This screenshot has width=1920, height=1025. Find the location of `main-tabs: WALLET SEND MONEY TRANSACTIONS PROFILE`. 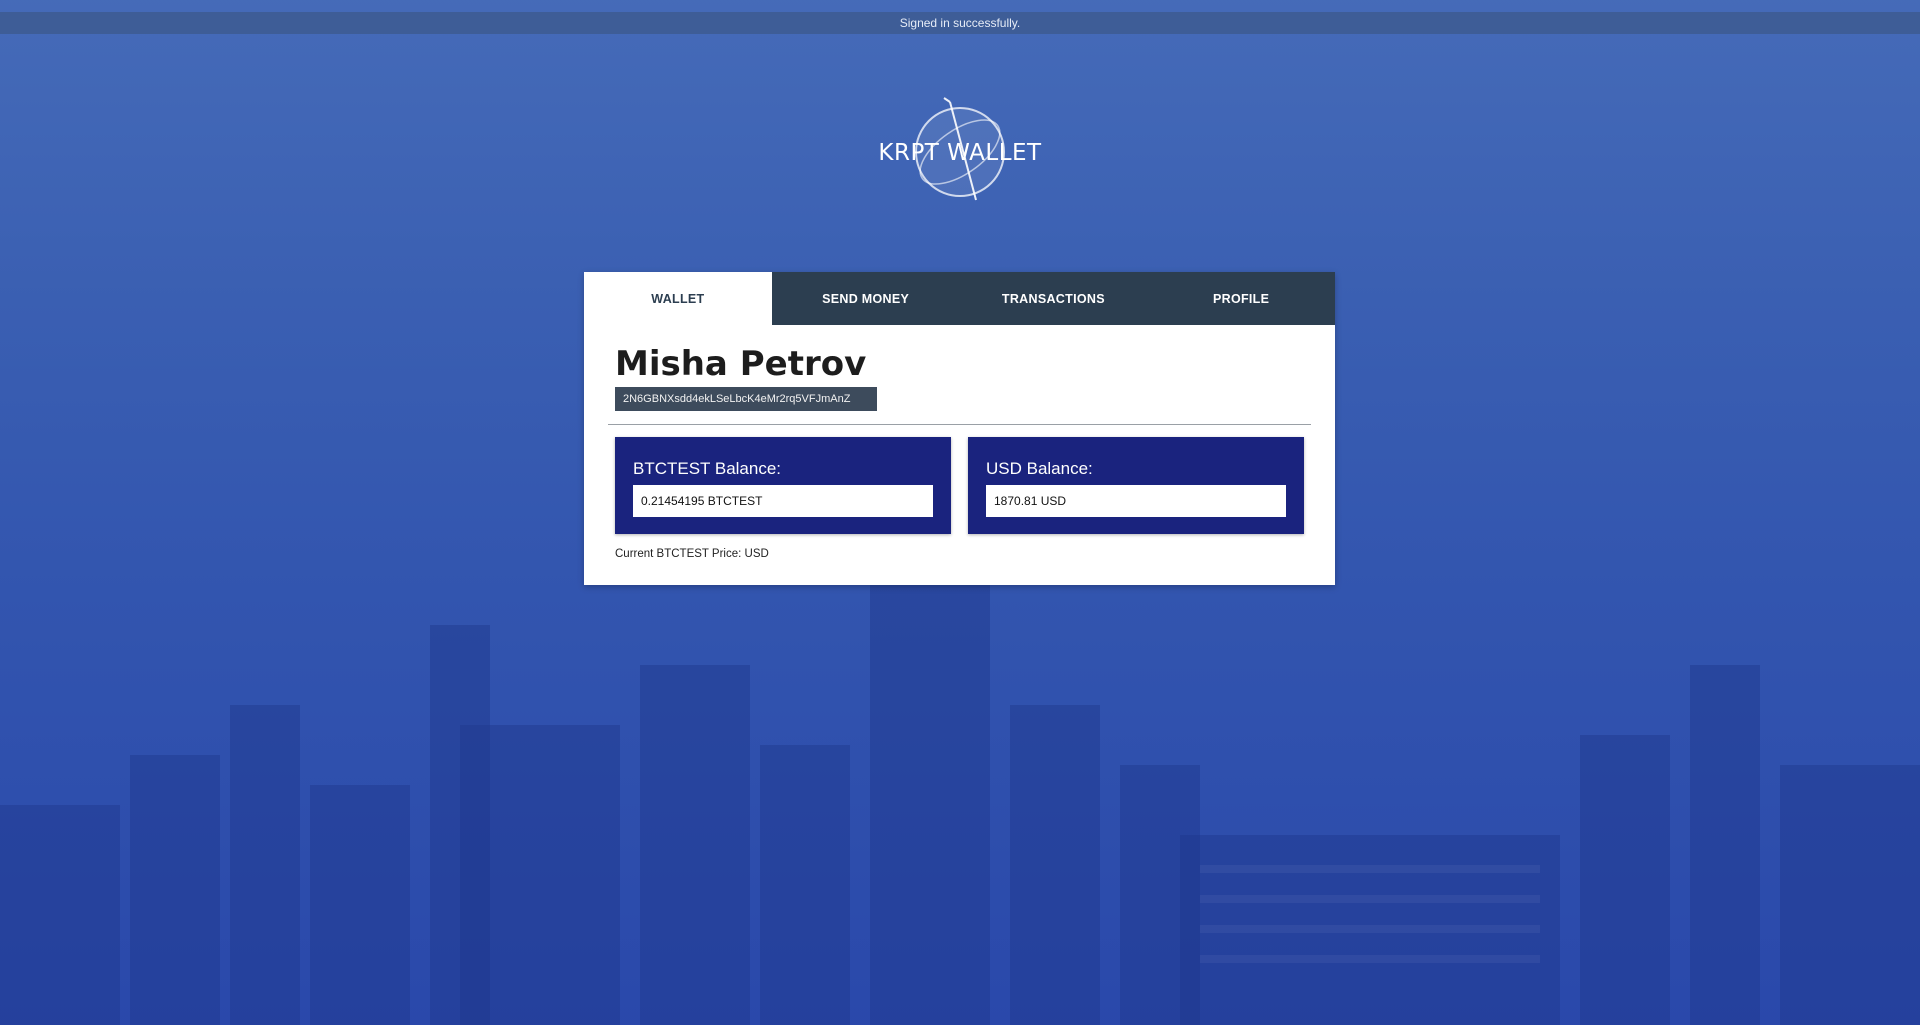

main-tabs: WALLET SEND MONEY TRANSACTIONS PROFILE is located at coordinates (959, 298).